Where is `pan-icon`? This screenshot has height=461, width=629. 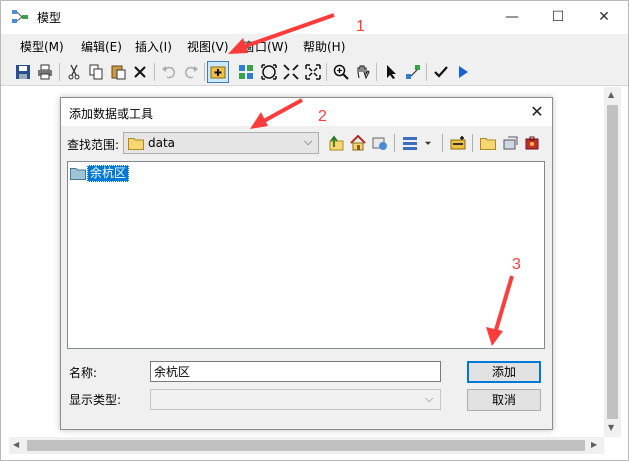 pan-icon is located at coordinates (363, 72).